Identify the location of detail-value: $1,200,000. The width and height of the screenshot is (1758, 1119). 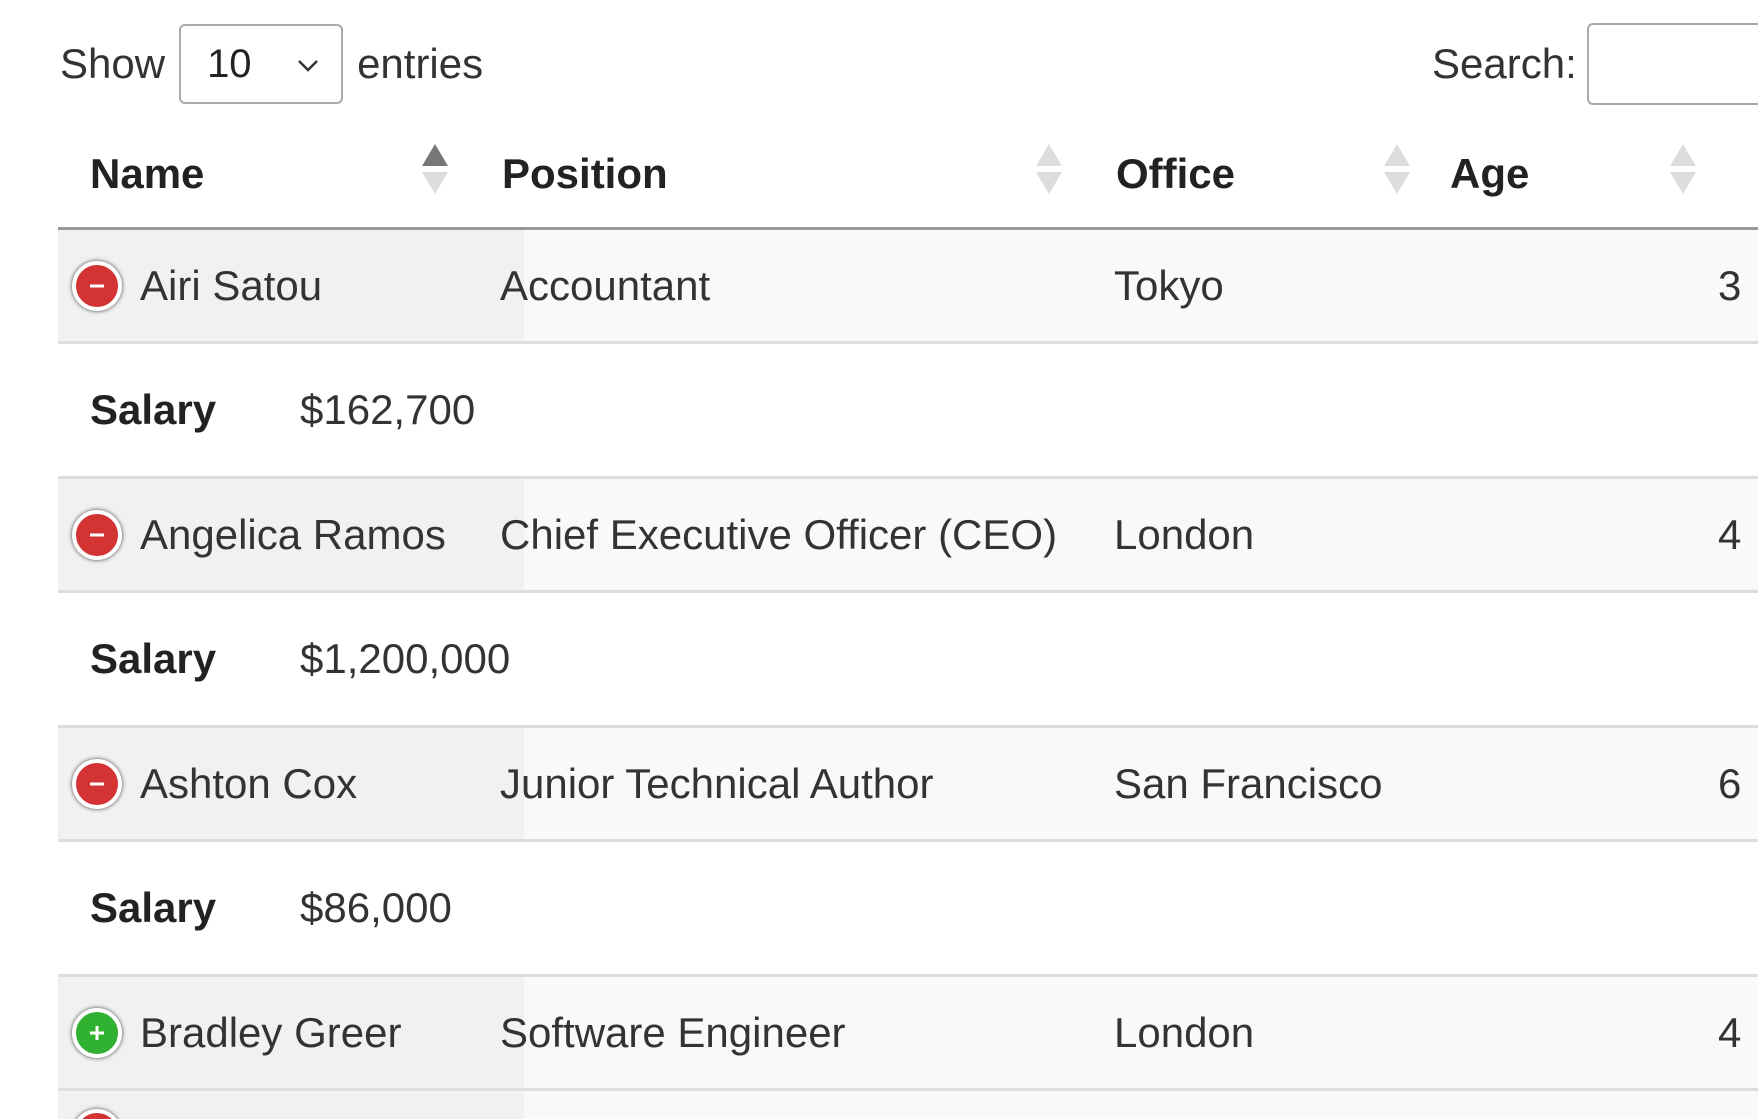
(405, 658).